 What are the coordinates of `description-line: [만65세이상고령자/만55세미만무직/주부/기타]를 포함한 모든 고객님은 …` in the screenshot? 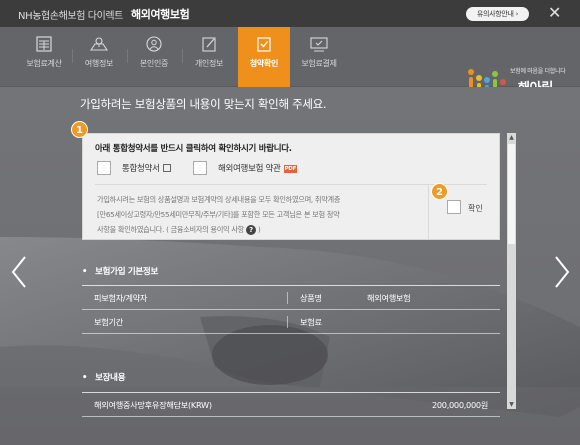 It's located at (218, 214).